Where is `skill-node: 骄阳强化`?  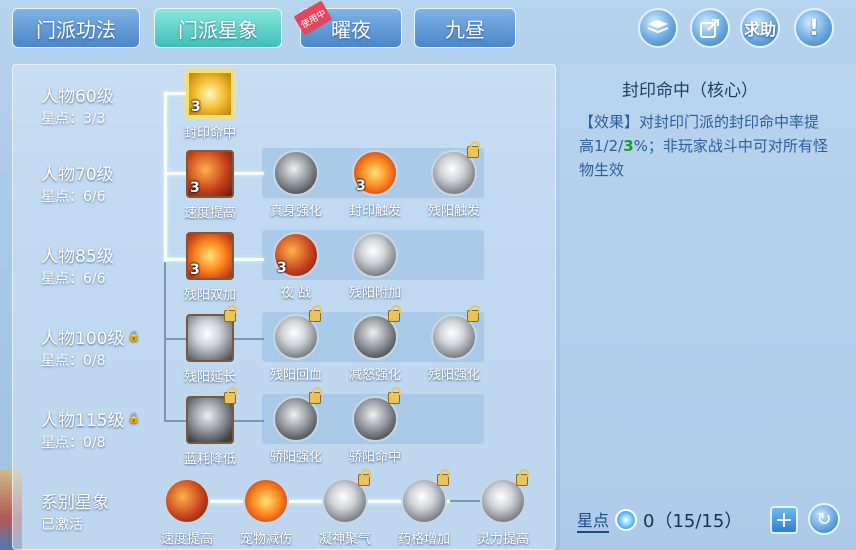
skill-node: 骄阳强化 is located at coordinates (296, 426).